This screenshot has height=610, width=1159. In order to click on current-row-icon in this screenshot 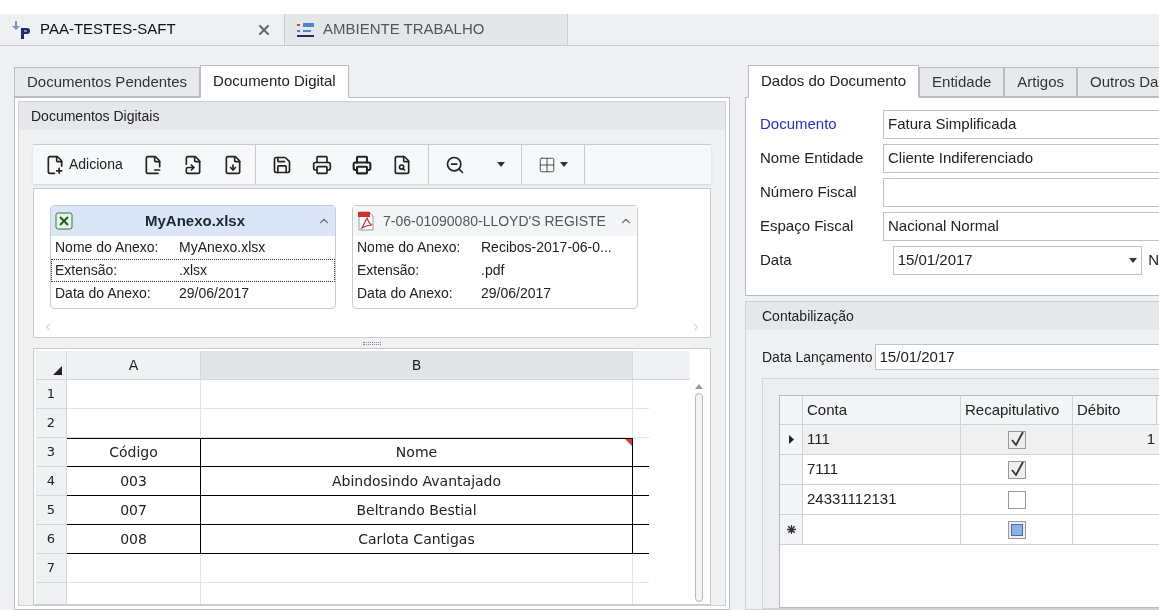, I will do `click(791, 439)`.